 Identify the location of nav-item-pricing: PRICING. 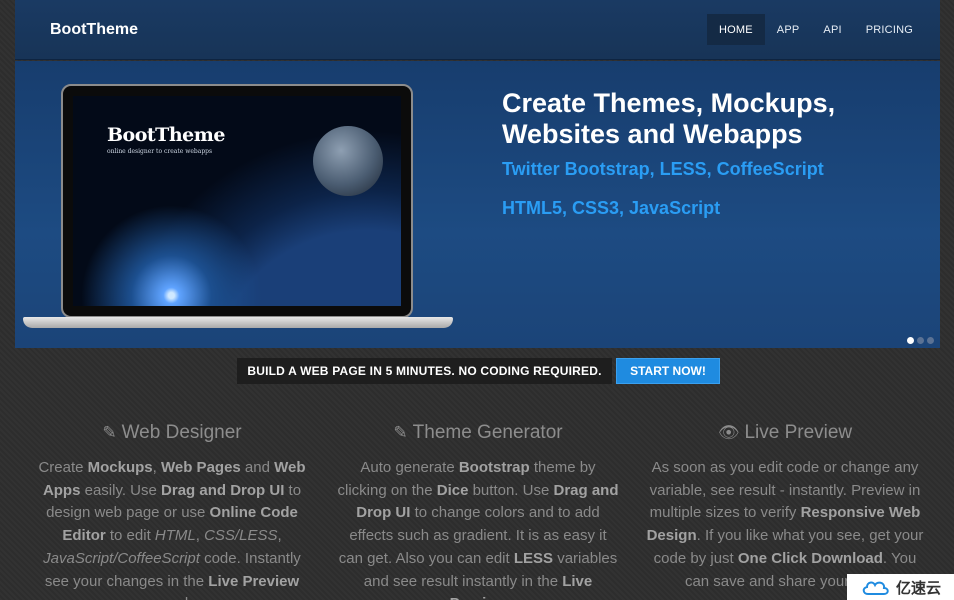
(889, 29).